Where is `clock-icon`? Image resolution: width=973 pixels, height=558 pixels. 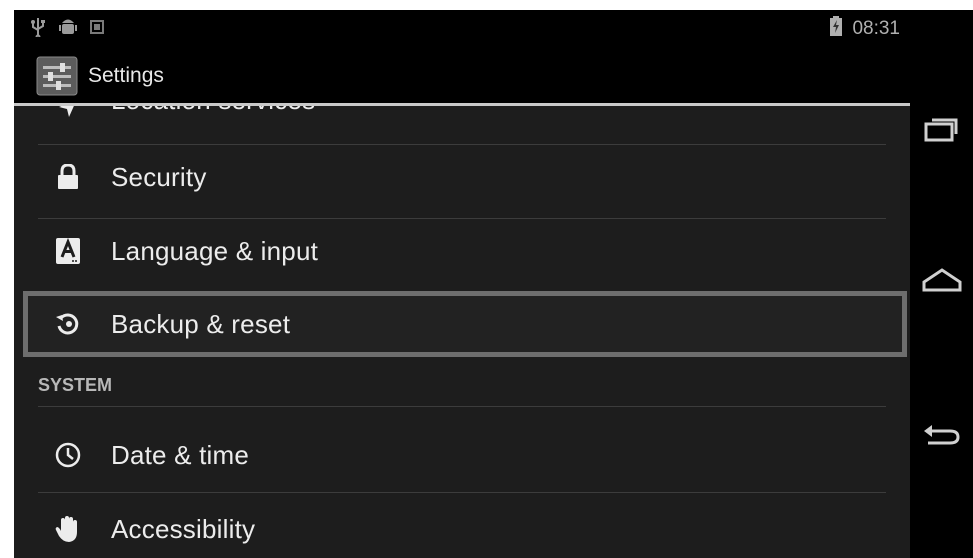
clock-icon is located at coordinates (68, 455).